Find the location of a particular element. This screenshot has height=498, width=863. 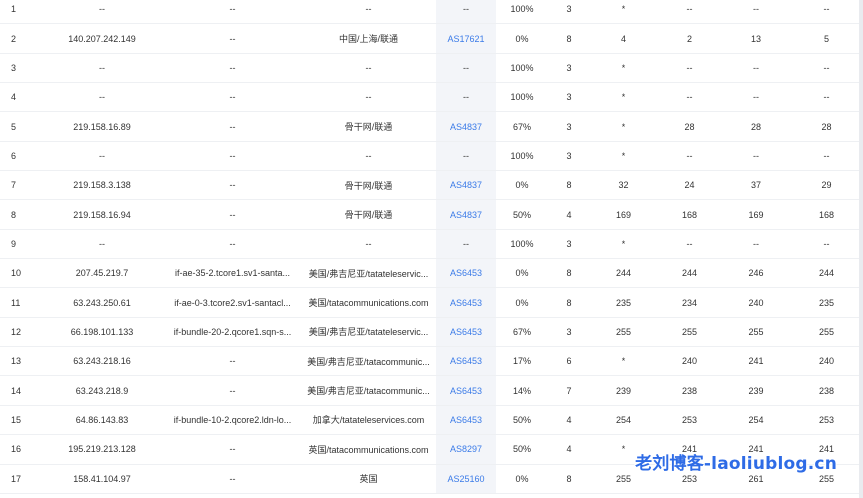

worst-latency-cell: 253 is located at coordinates (826, 420).